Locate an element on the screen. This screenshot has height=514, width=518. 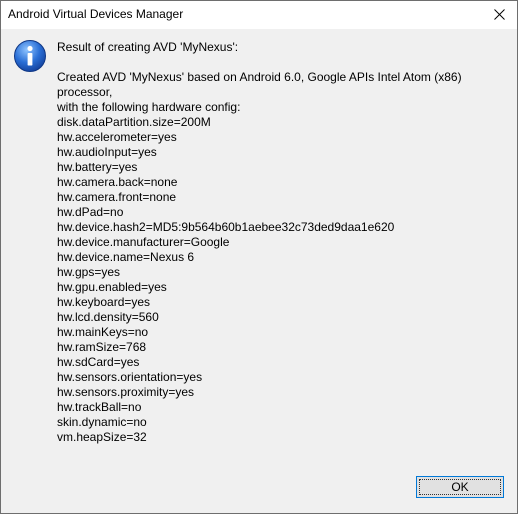
message-line: hw.lcd.density=560 is located at coordinates (108, 317).